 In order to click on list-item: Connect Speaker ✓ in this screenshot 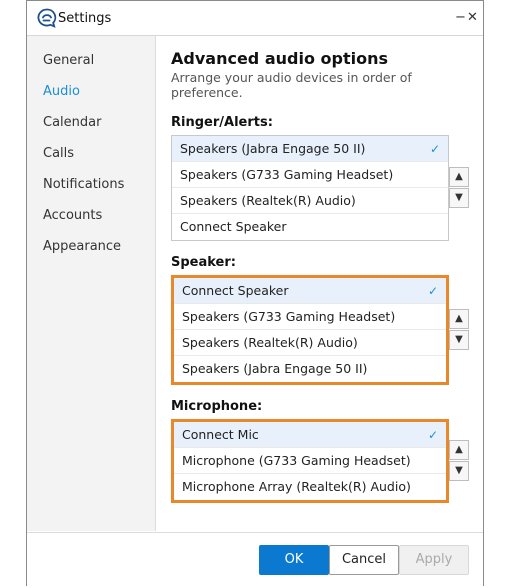, I will do `click(310, 291)`.